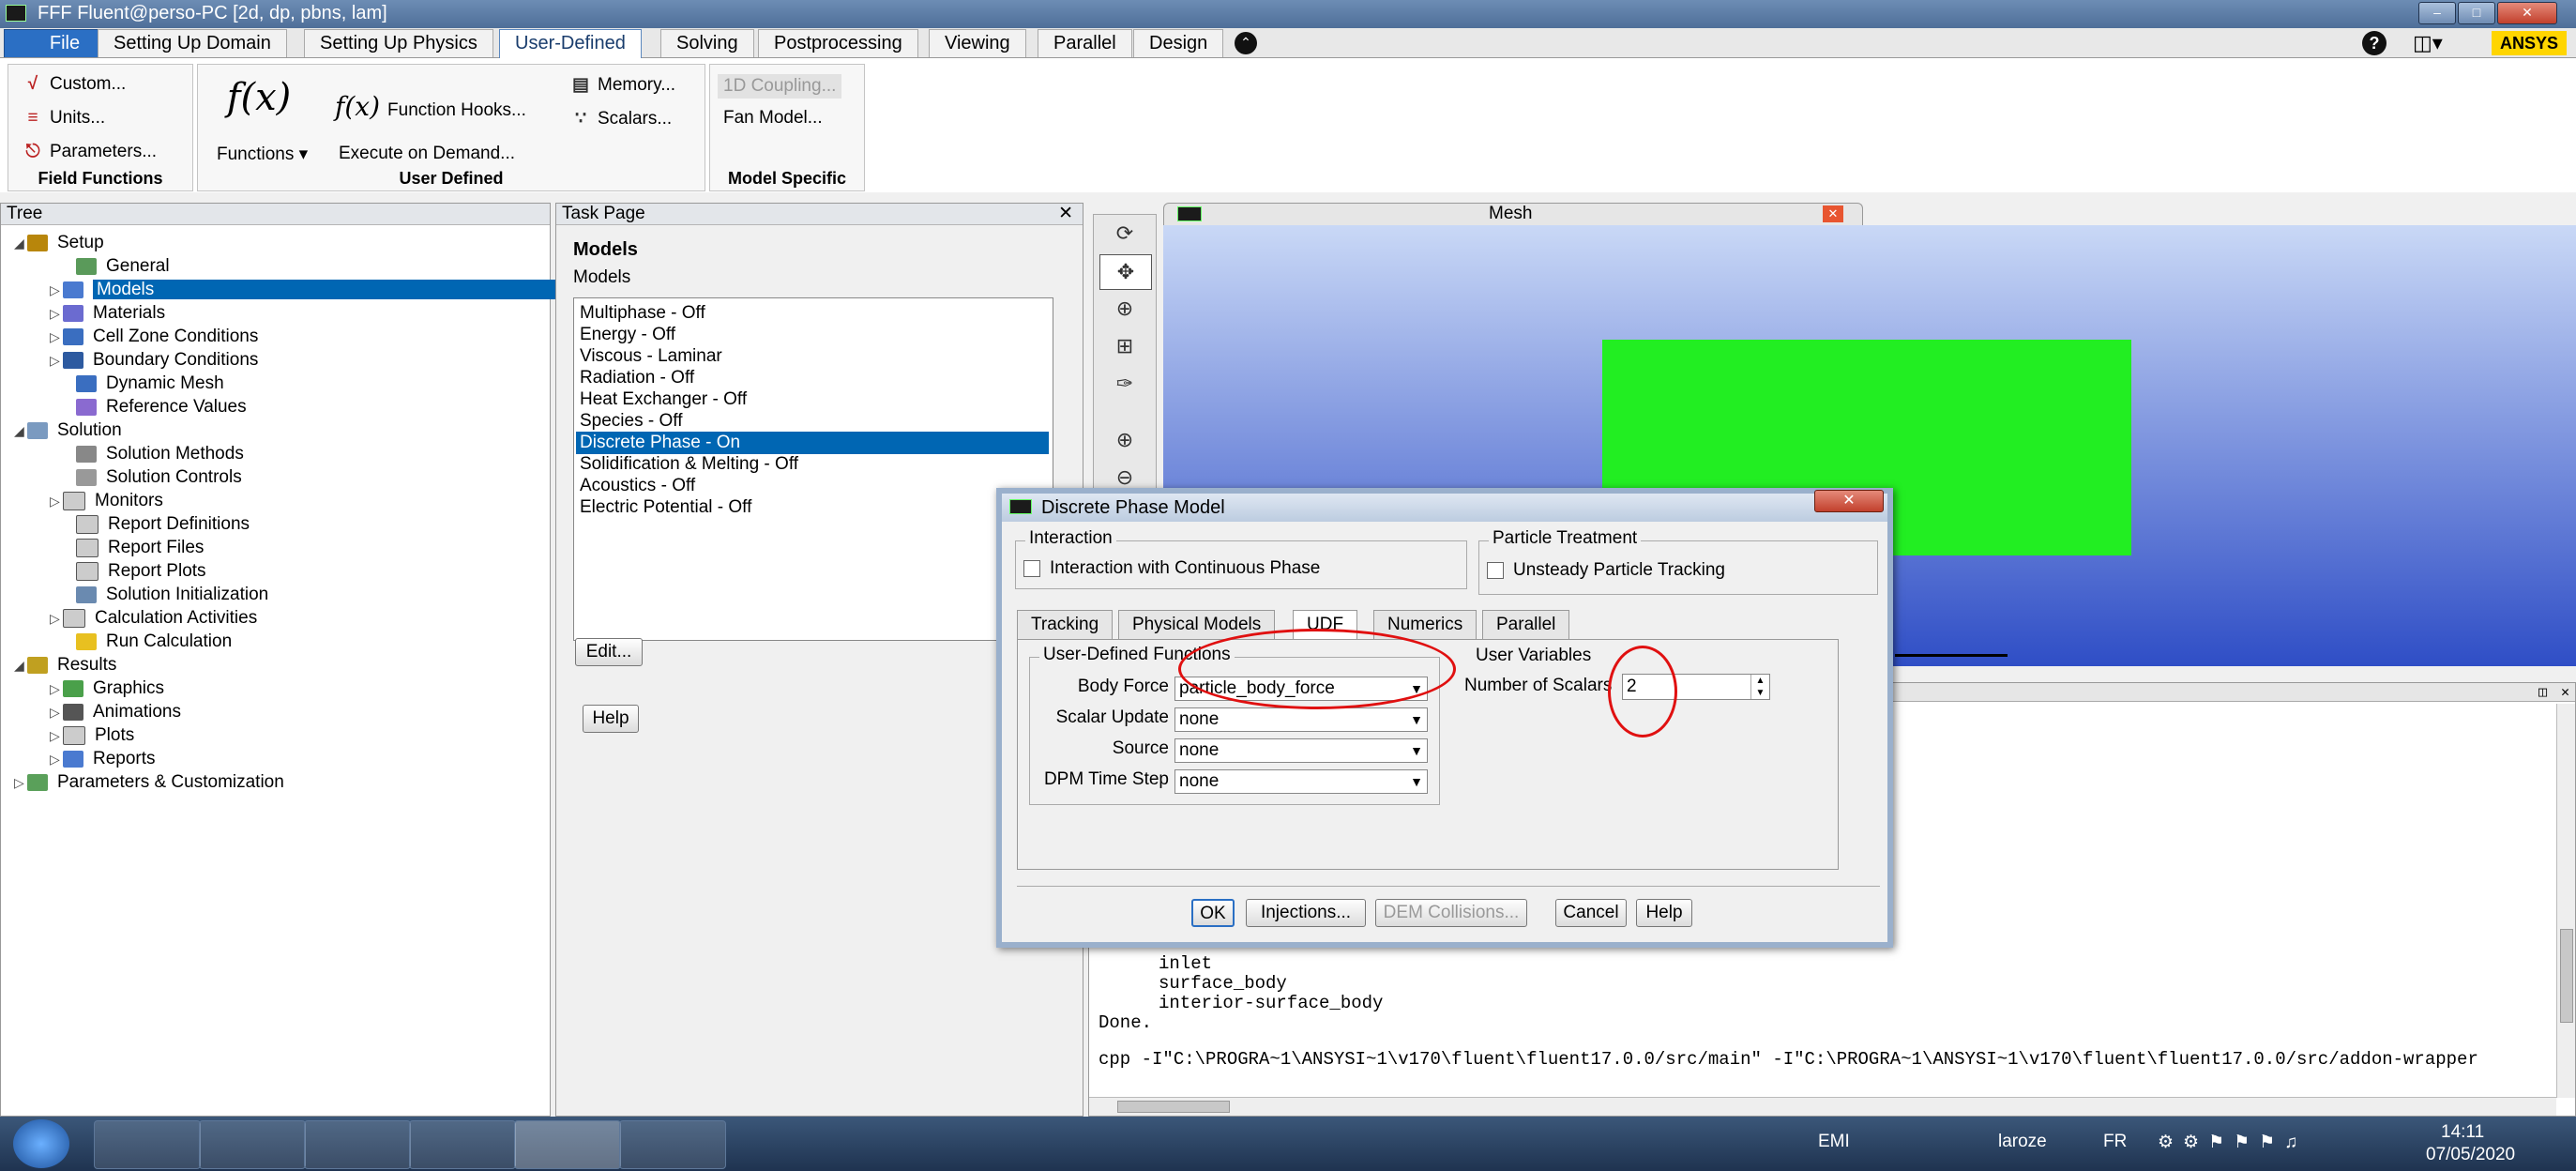 This screenshot has width=2576, height=1171. Describe the element at coordinates (398, 43) in the screenshot. I see `tab-setting-up-physics: Setting Up Physics` at that location.